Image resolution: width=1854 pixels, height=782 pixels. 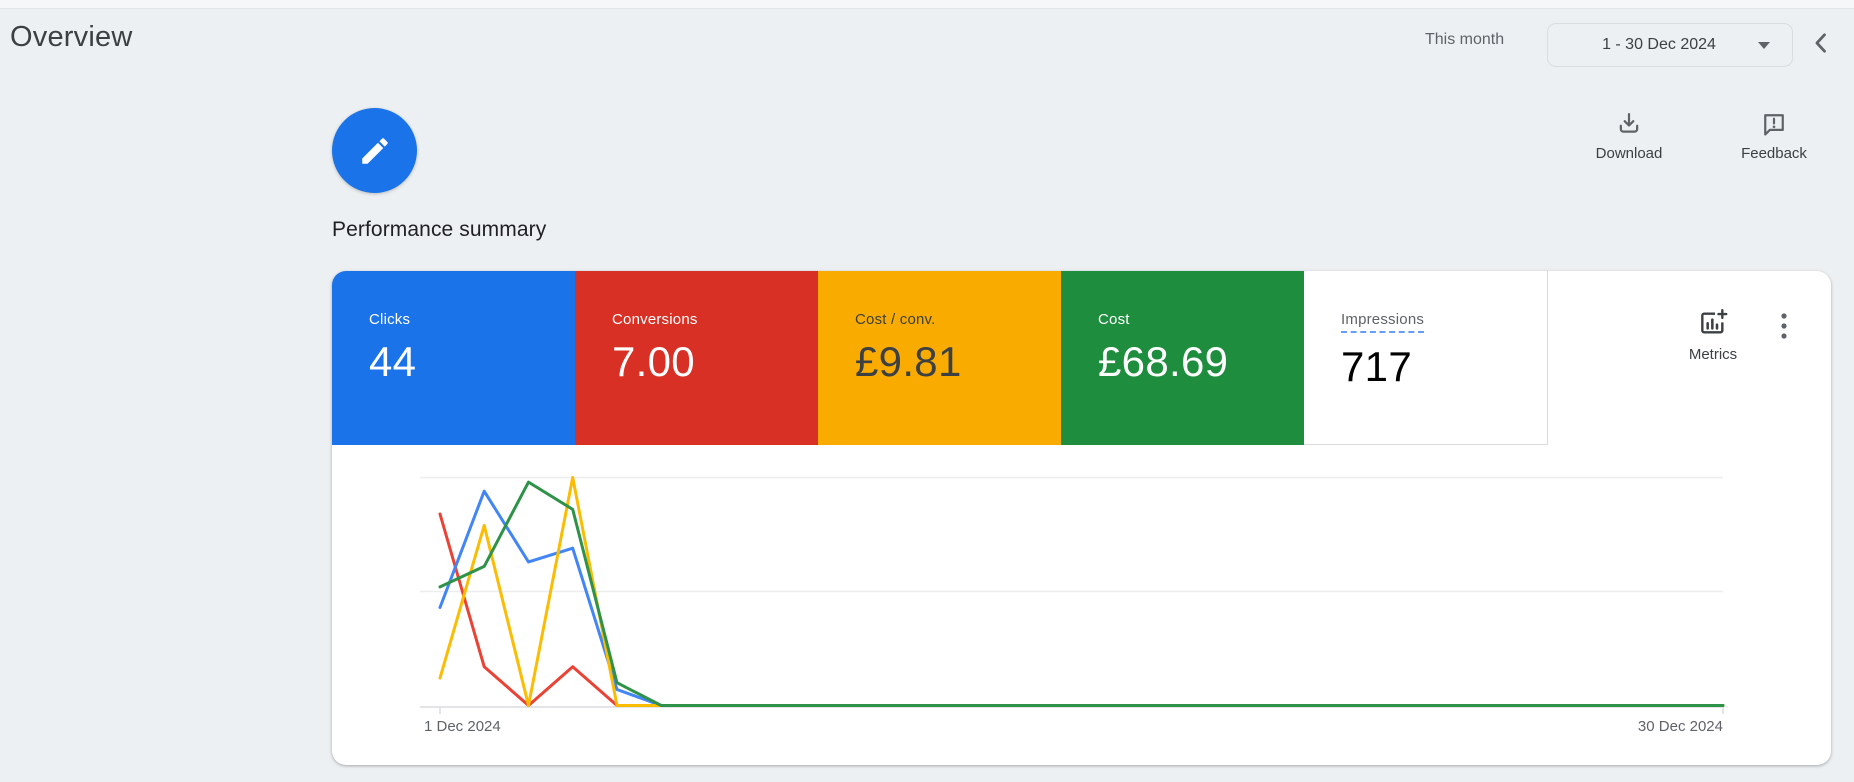 What do you see at coordinates (895, 319) in the screenshot?
I see `scorecard-label: Cost / conv.` at bounding box center [895, 319].